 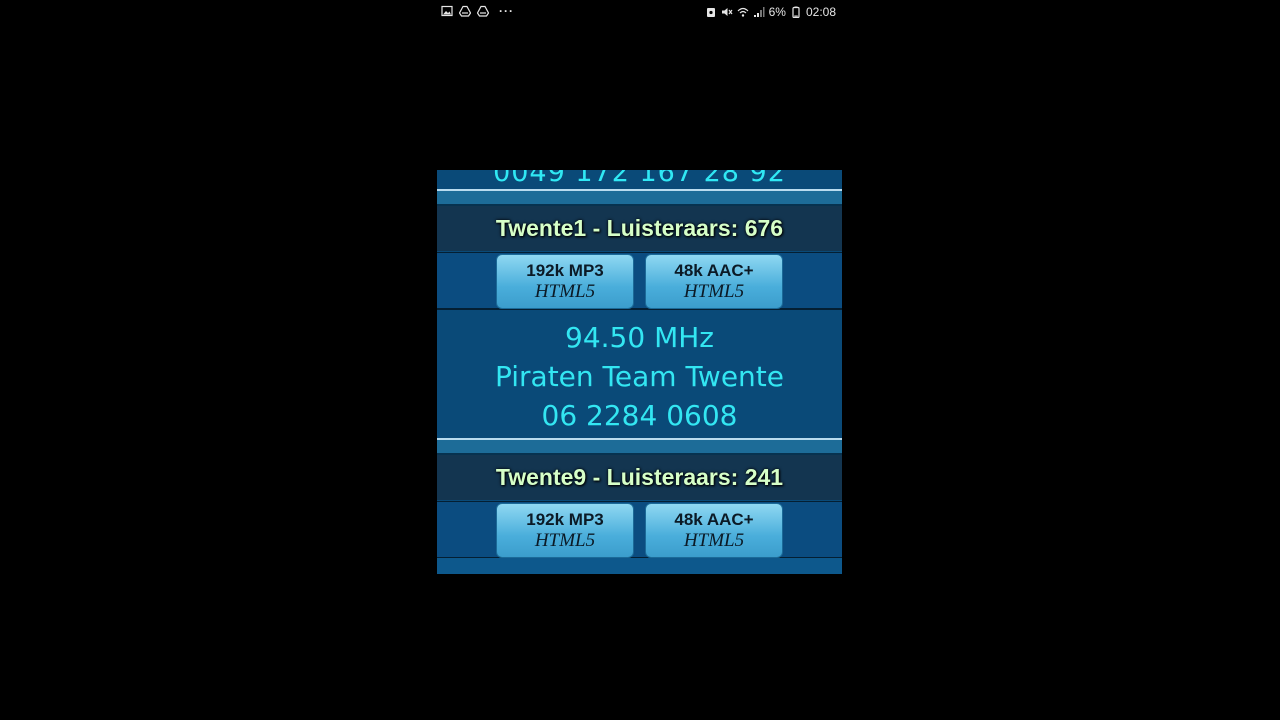 I want to click on mute-icon, so click(x=727, y=12).